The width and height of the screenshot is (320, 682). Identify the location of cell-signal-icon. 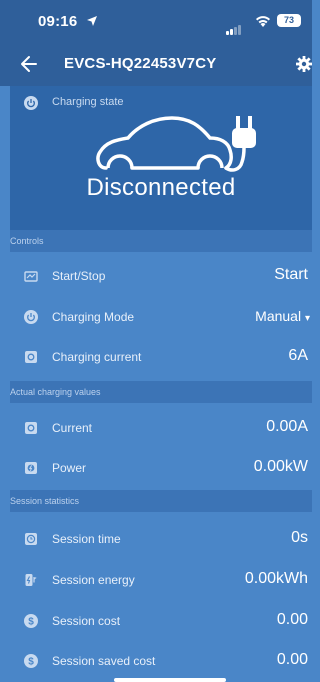
(234, 26).